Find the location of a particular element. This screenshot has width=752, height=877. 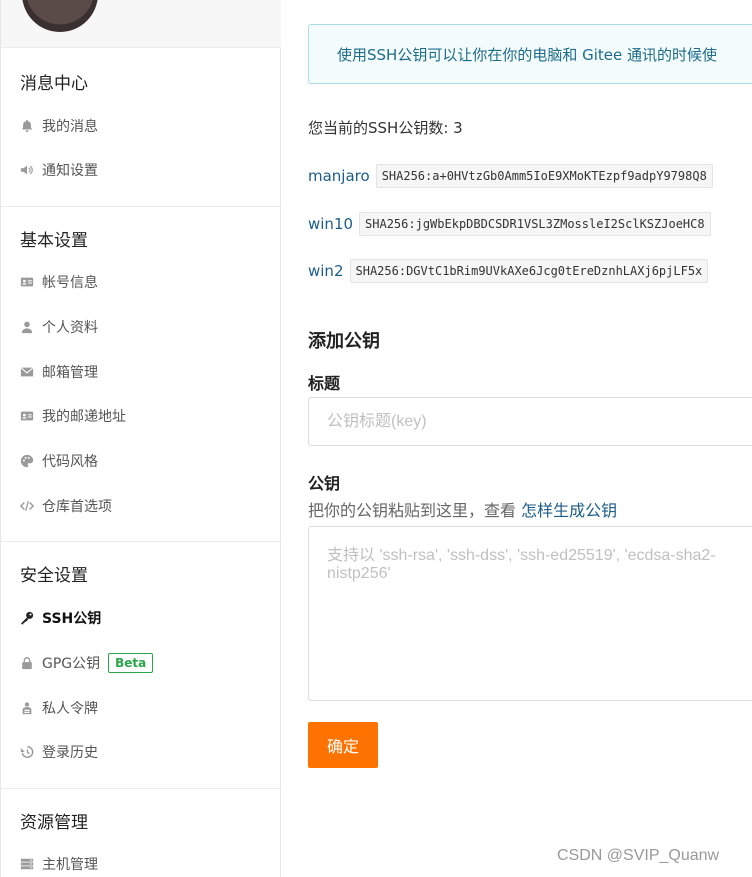

key-icon is located at coordinates (27, 618).